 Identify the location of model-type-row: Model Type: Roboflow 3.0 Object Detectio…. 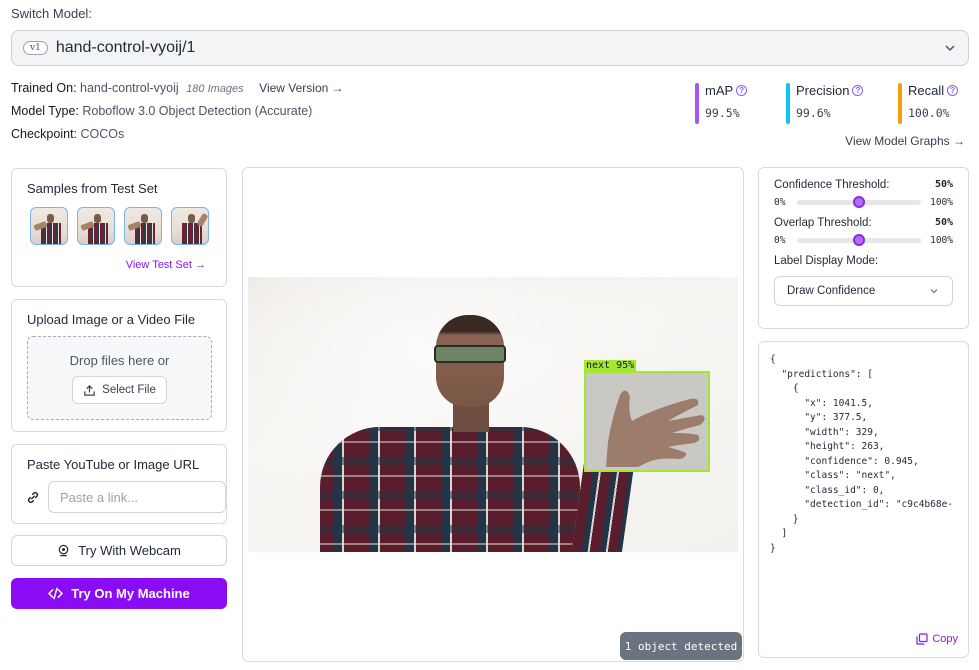
(161, 111).